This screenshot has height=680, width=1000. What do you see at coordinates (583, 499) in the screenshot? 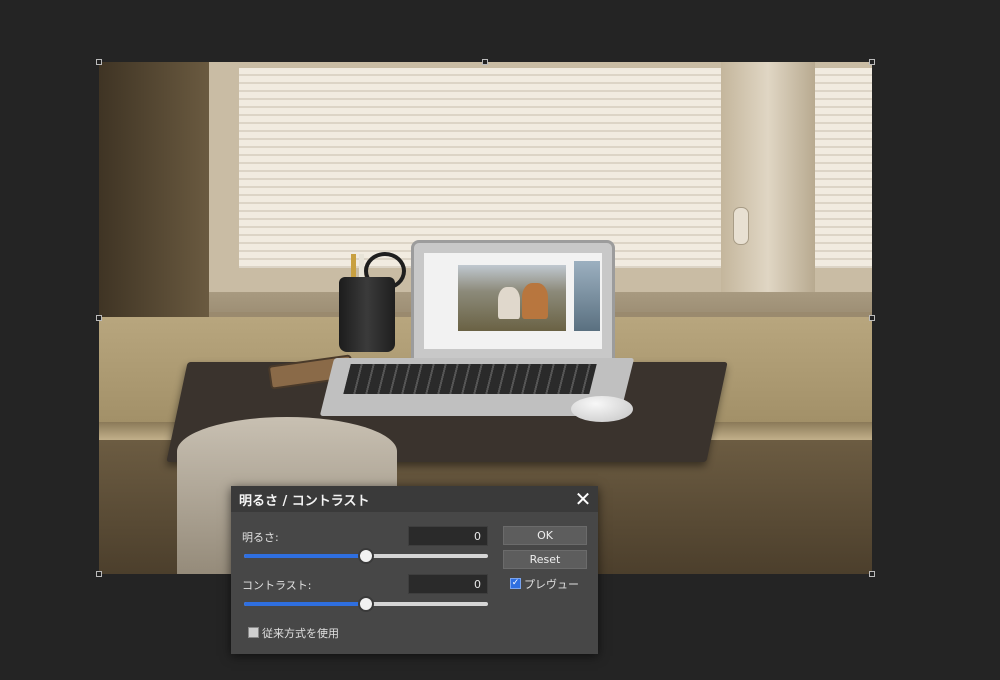
I see `close-icon: ✕` at bounding box center [583, 499].